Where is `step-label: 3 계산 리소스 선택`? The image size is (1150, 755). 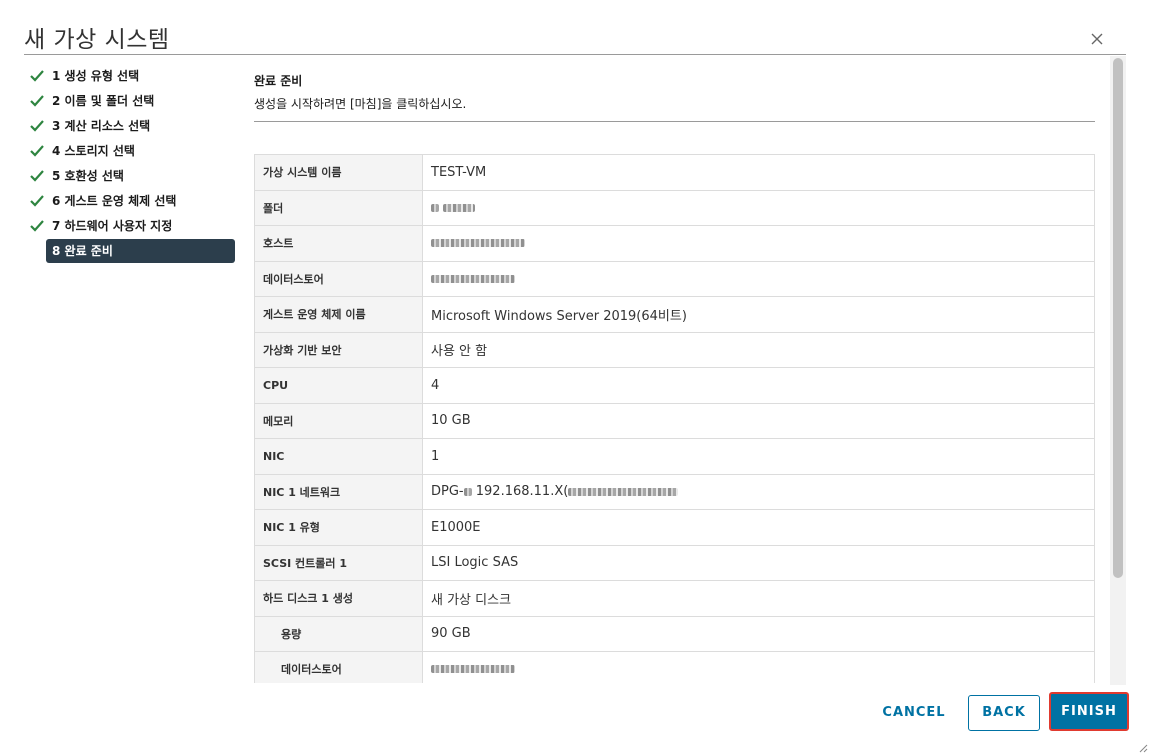
step-label: 3 계산 리소스 선택 is located at coordinates (101, 126).